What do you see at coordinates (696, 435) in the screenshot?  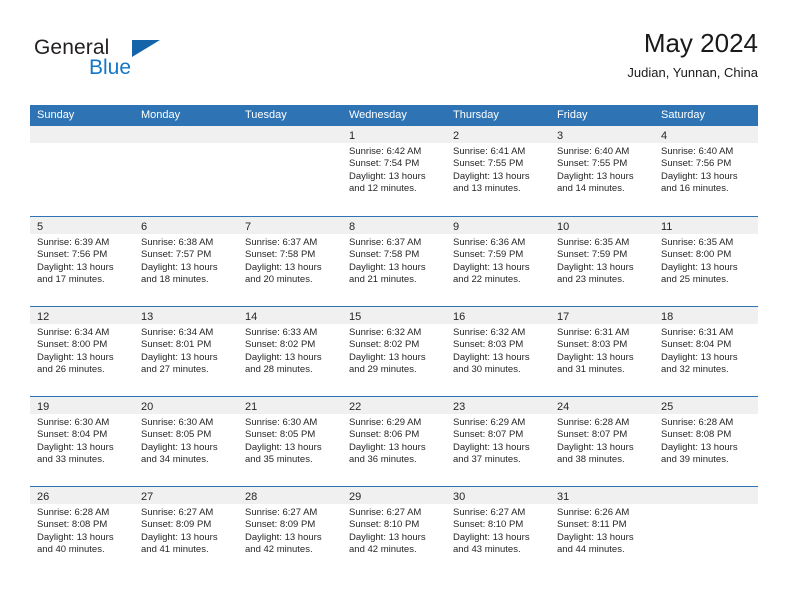 I see `sunset-text: Sunset: 8:08 PM` at bounding box center [696, 435].